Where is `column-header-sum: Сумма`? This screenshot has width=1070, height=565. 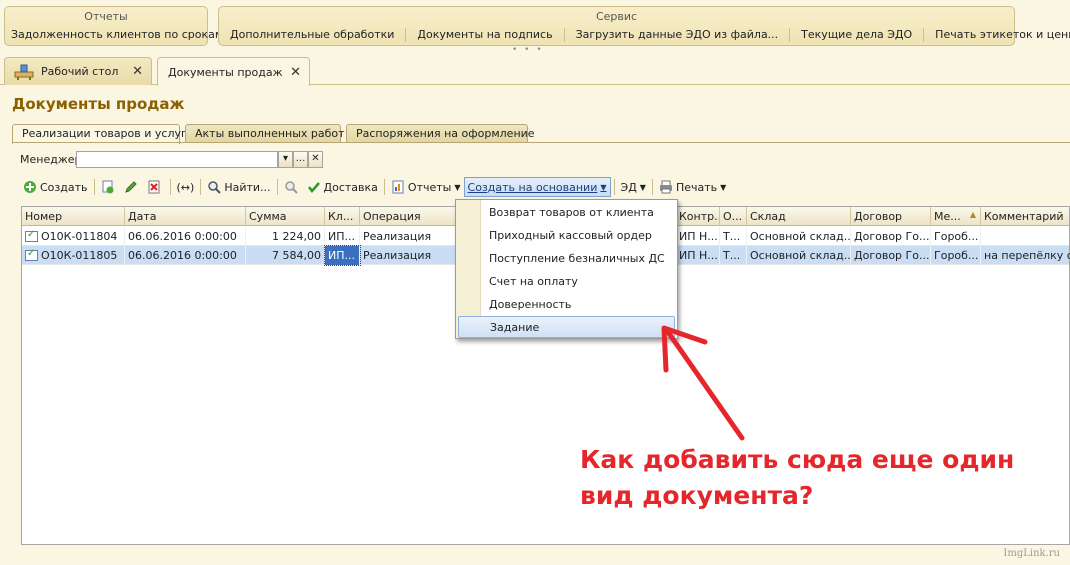 column-header-sum: Сумма is located at coordinates (285, 216).